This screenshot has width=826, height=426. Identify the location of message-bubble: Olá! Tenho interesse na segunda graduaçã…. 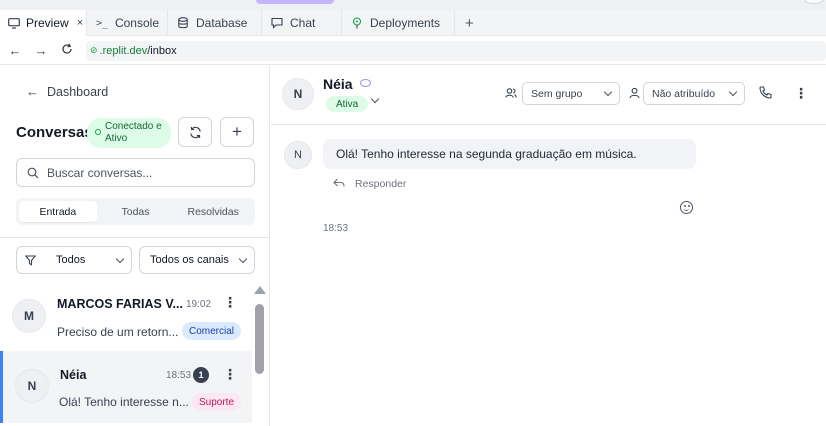
(509, 154).